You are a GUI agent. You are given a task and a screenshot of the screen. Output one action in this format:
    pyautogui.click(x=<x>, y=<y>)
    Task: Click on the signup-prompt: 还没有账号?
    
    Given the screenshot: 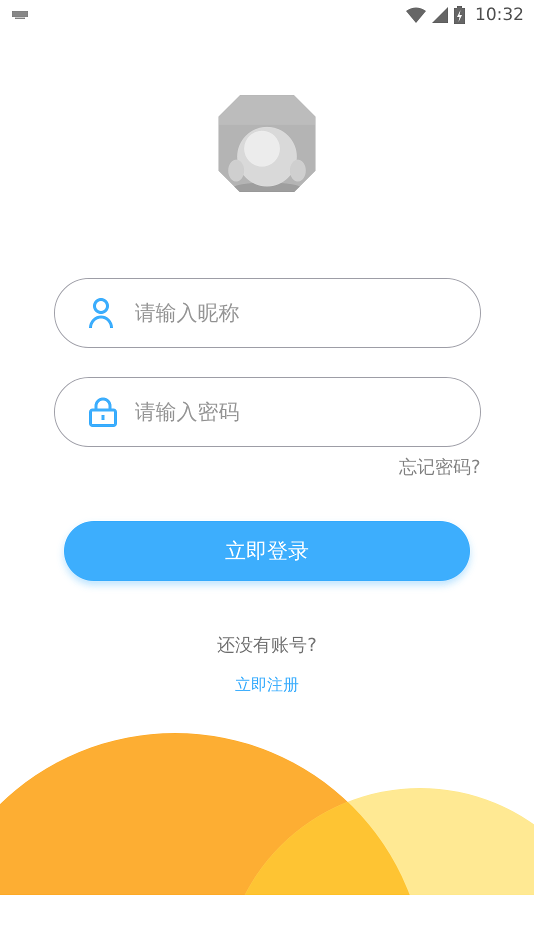 What is the action you would take?
    pyautogui.click(x=267, y=645)
    